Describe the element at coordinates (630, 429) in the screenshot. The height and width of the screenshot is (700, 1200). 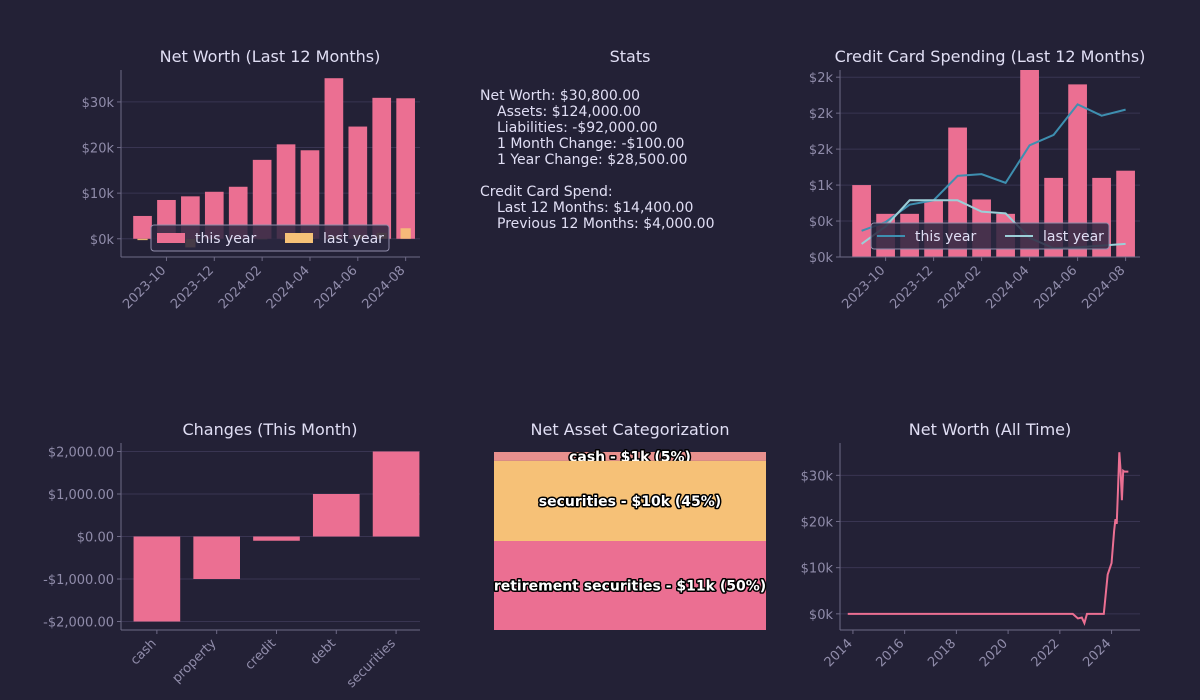
I see `net-asset-cat-title: Net Asset Categorization` at that location.